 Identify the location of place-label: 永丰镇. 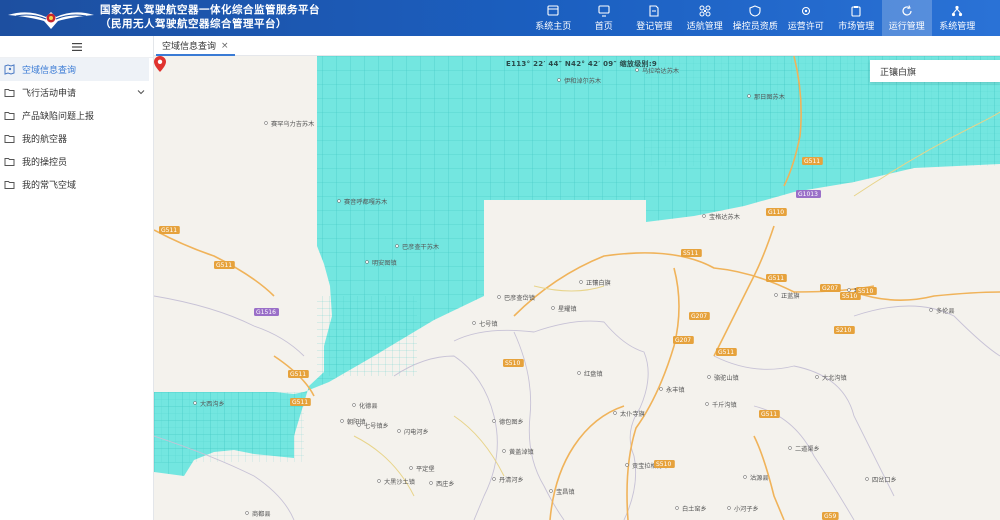
(675, 390).